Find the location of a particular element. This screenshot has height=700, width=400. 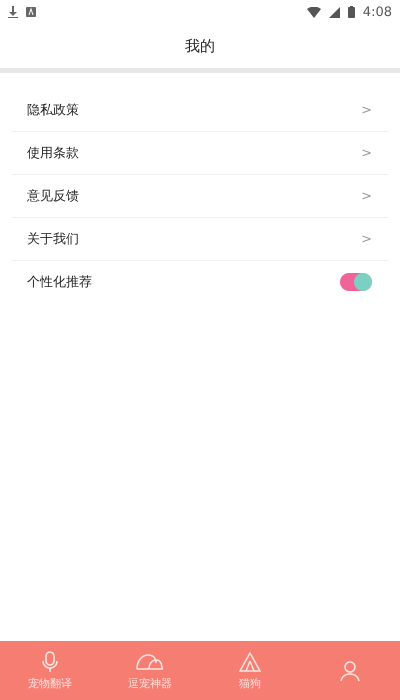

settings-row: 个性化推荐 is located at coordinates (200, 282).